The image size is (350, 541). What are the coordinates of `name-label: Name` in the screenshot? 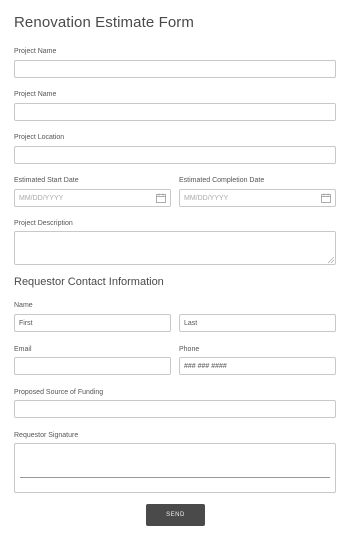 It's located at (23, 305).